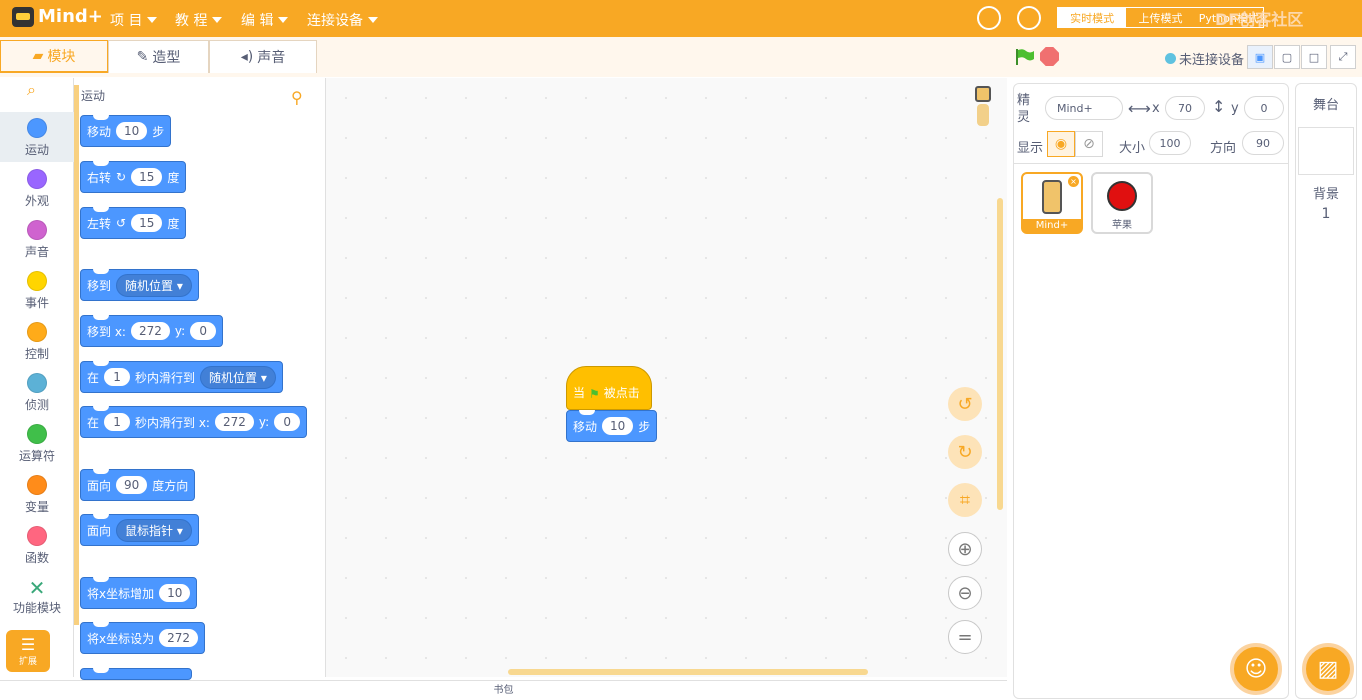 The image size is (1362, 700). What do you see at coordinates (1185, 108) in the screenshot?
I see `x-input: 70` at bounding box center [1185, 108].